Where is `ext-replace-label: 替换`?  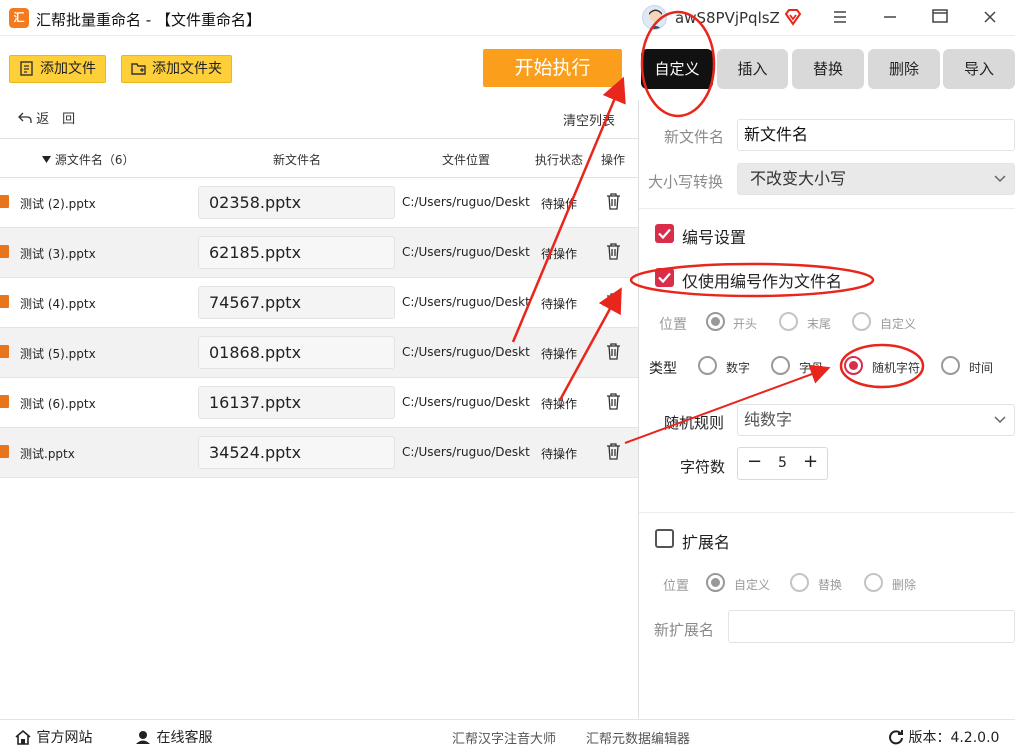 ext-replace-label: 替换 is located at coordinates (830, 585).